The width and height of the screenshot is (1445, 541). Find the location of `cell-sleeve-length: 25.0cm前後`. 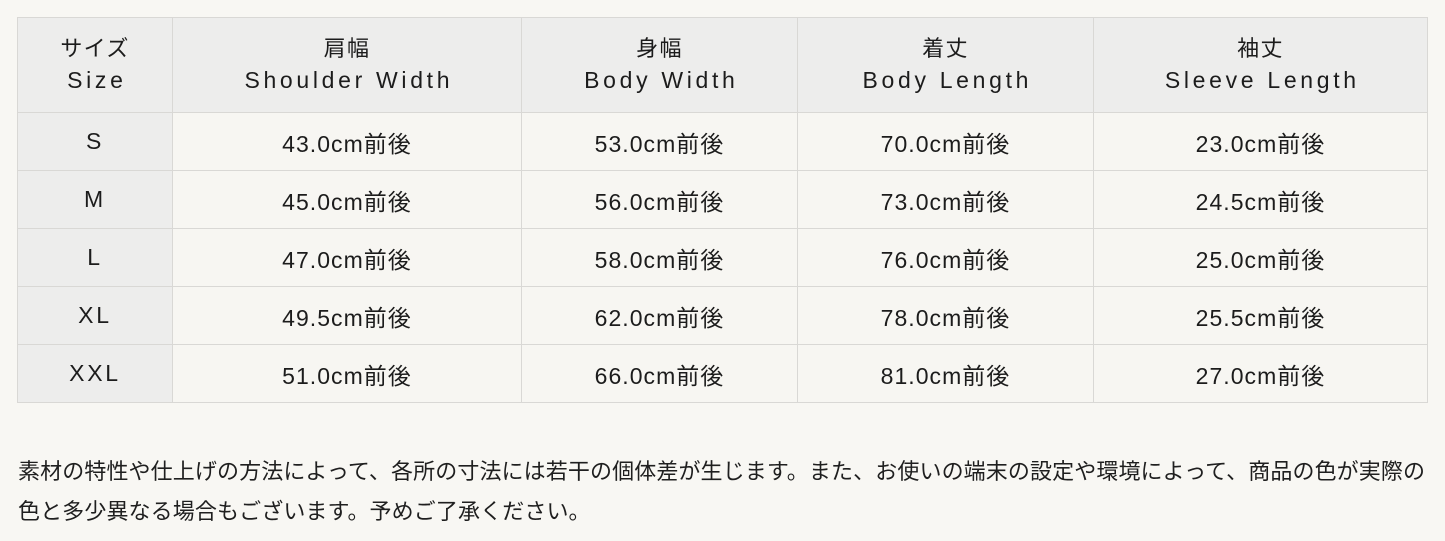

cell-sleeve-length: 25.0cm前後 is located at coordinates (1260, 257).